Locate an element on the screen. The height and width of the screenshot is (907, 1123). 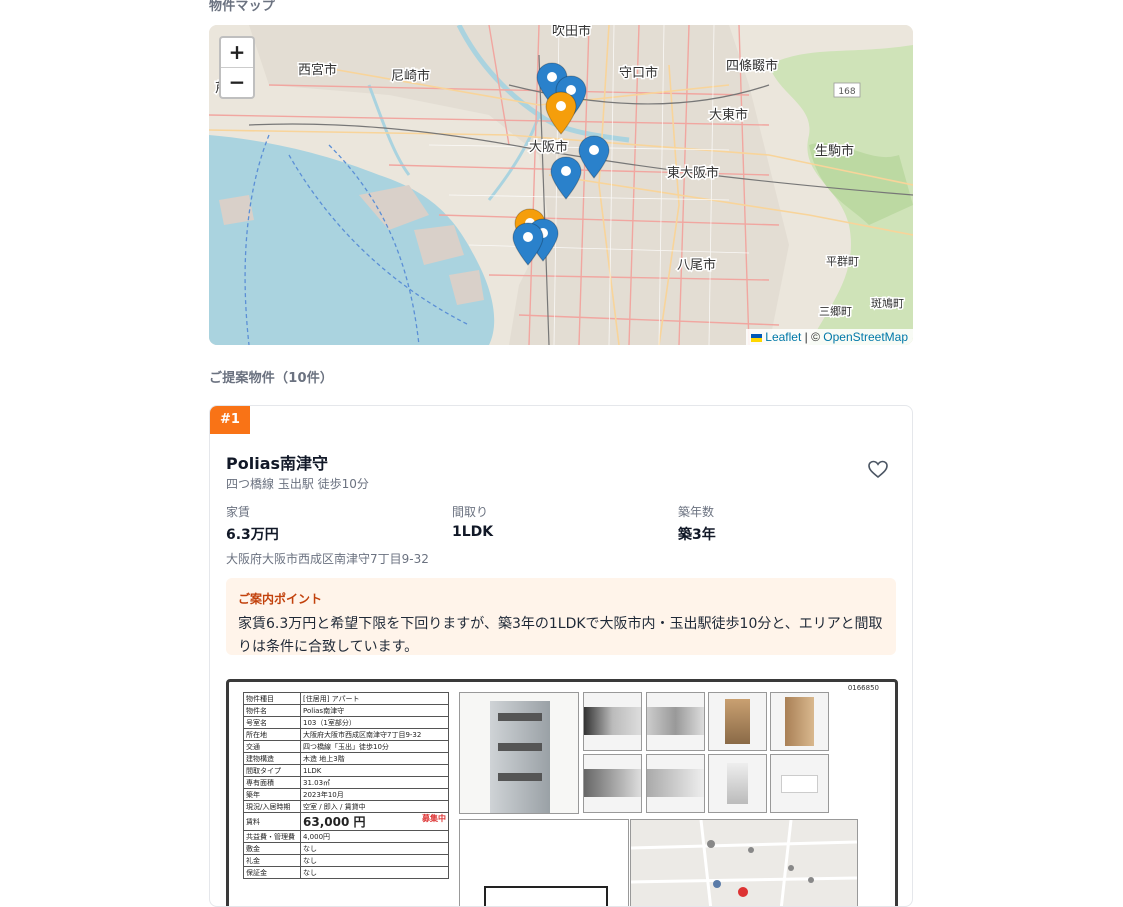
zoom-out-button: − is located at coordinates (237, 82).